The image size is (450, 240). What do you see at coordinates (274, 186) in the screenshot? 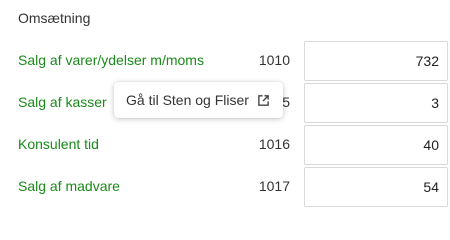
I see `account-code: 1017` at bounding box center [274, 186].